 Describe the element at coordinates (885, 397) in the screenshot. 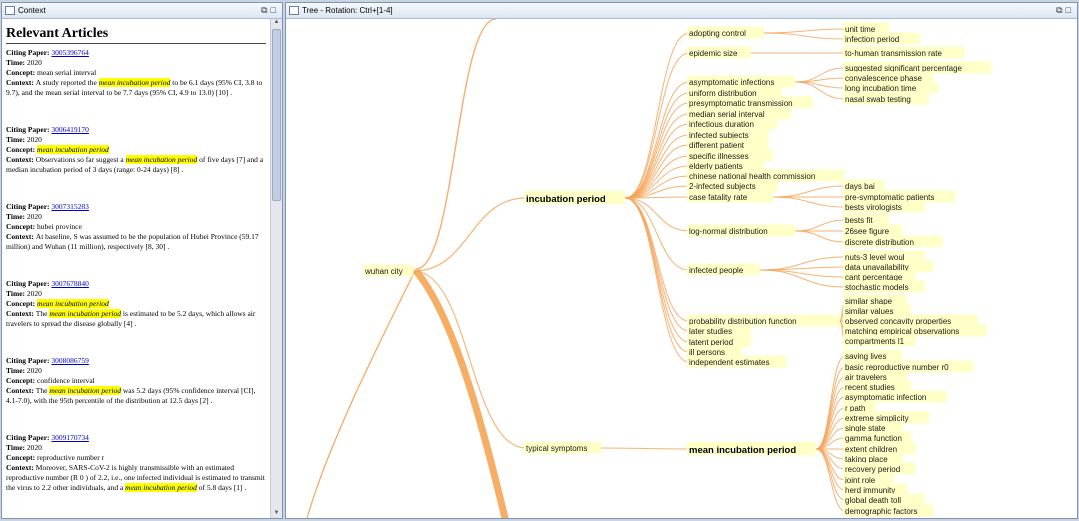

I see `tree-node-label: asymptomatic infection` at that location.